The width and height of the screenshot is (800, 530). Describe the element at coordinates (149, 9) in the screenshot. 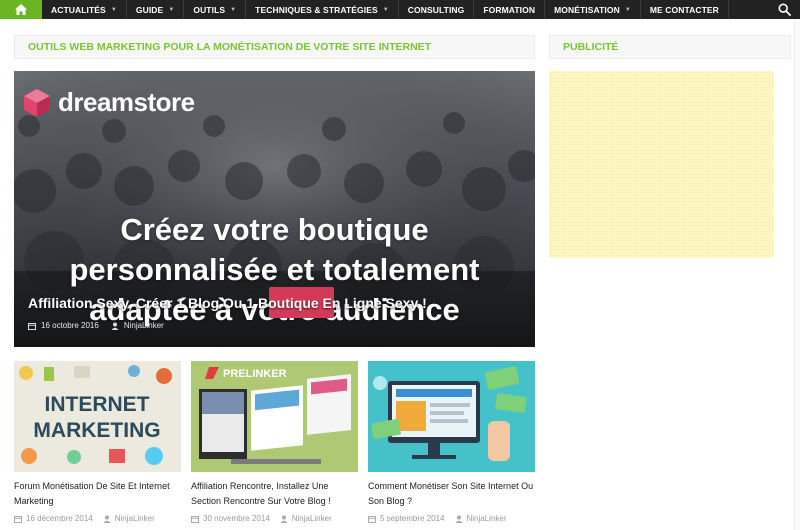

I see `nav-item-label: GUIDE` at that location.